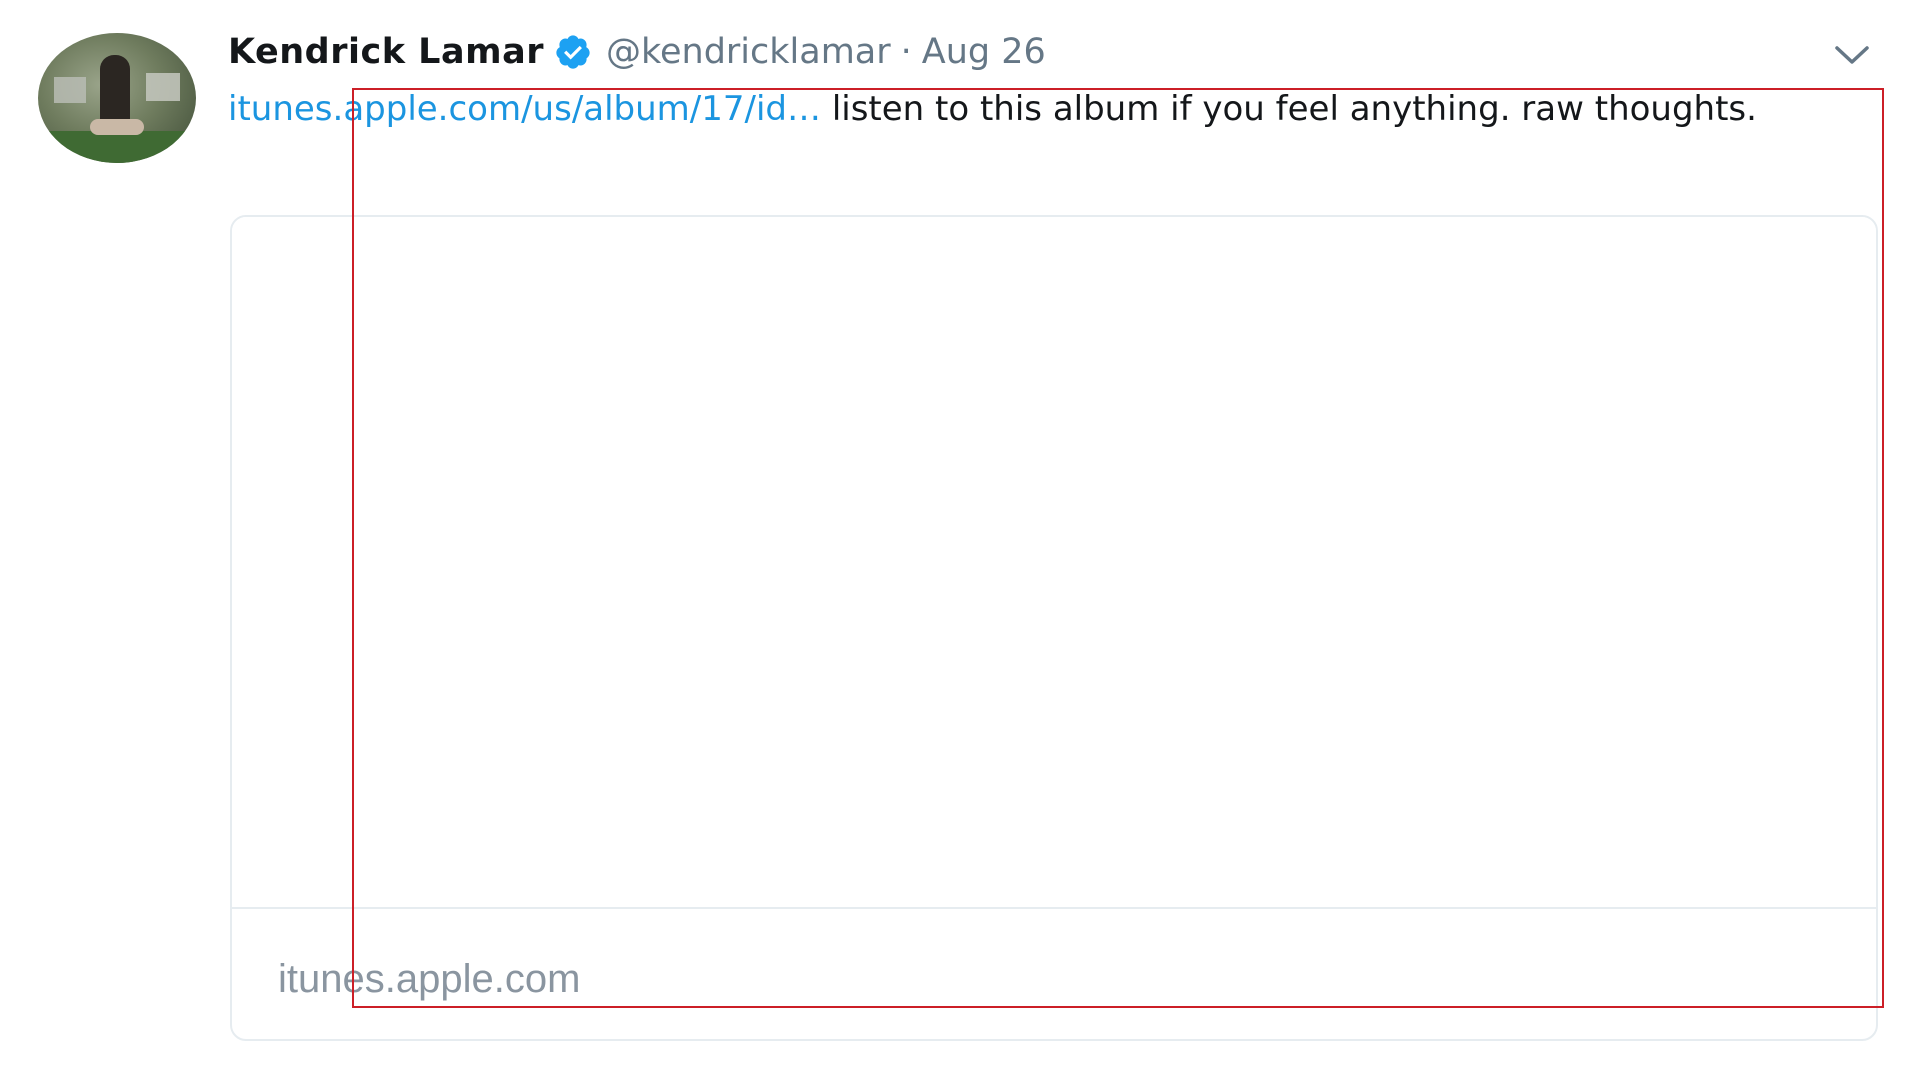 This screenshot has height=1080, width=1920. I want to click on chevron-down-icon, so click(1852, 55).